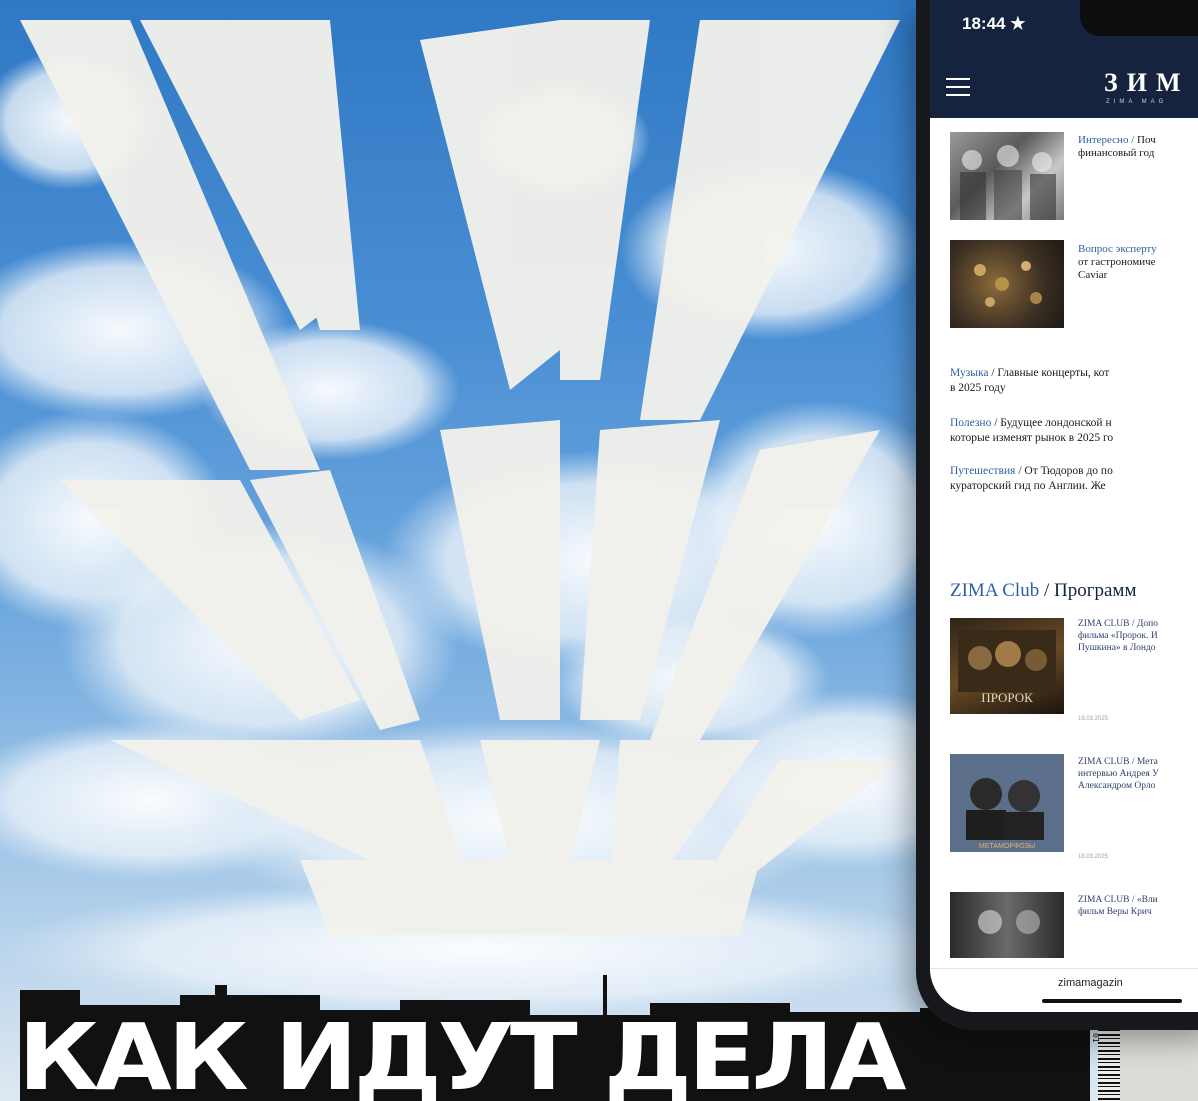  I want to click on news-category: Путешествия, so click(983, 471).